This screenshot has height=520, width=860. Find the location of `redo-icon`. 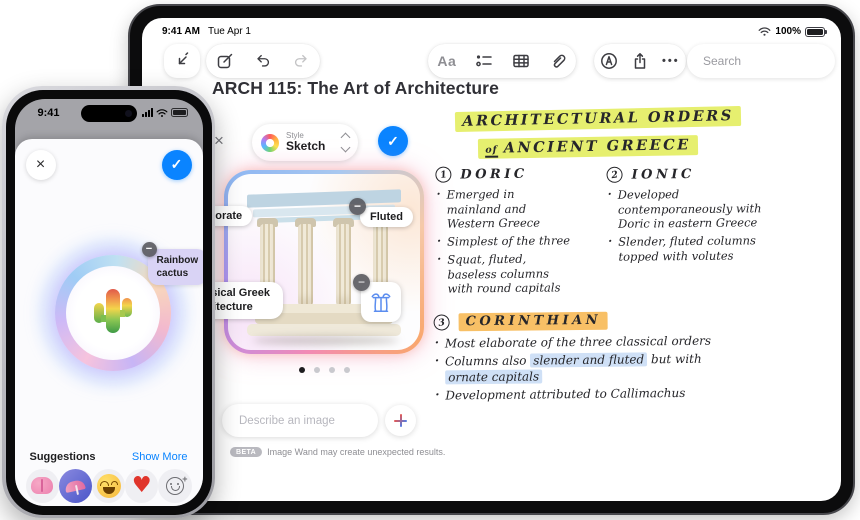

redo-icon is located at coordinates (301, 61).